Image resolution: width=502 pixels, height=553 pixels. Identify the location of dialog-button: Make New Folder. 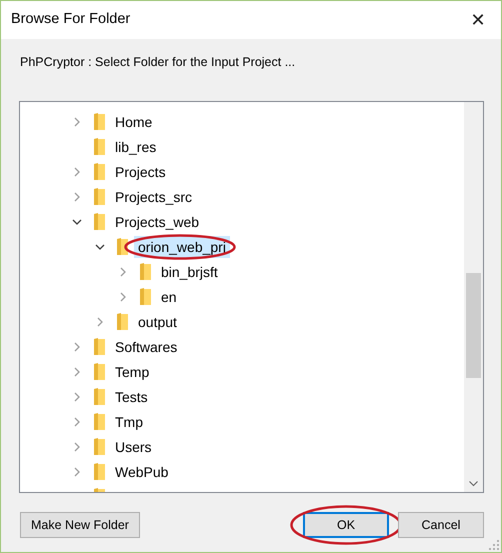
(80, 525).